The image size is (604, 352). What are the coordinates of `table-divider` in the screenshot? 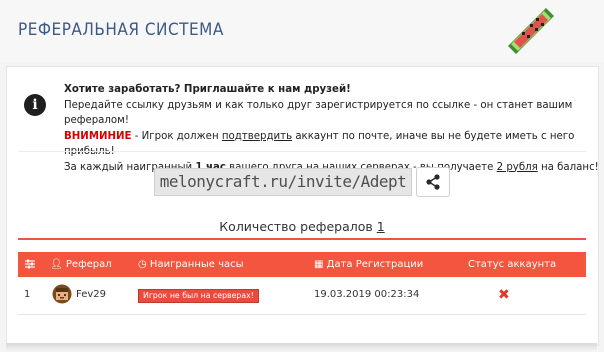 It's located at (302, 314).